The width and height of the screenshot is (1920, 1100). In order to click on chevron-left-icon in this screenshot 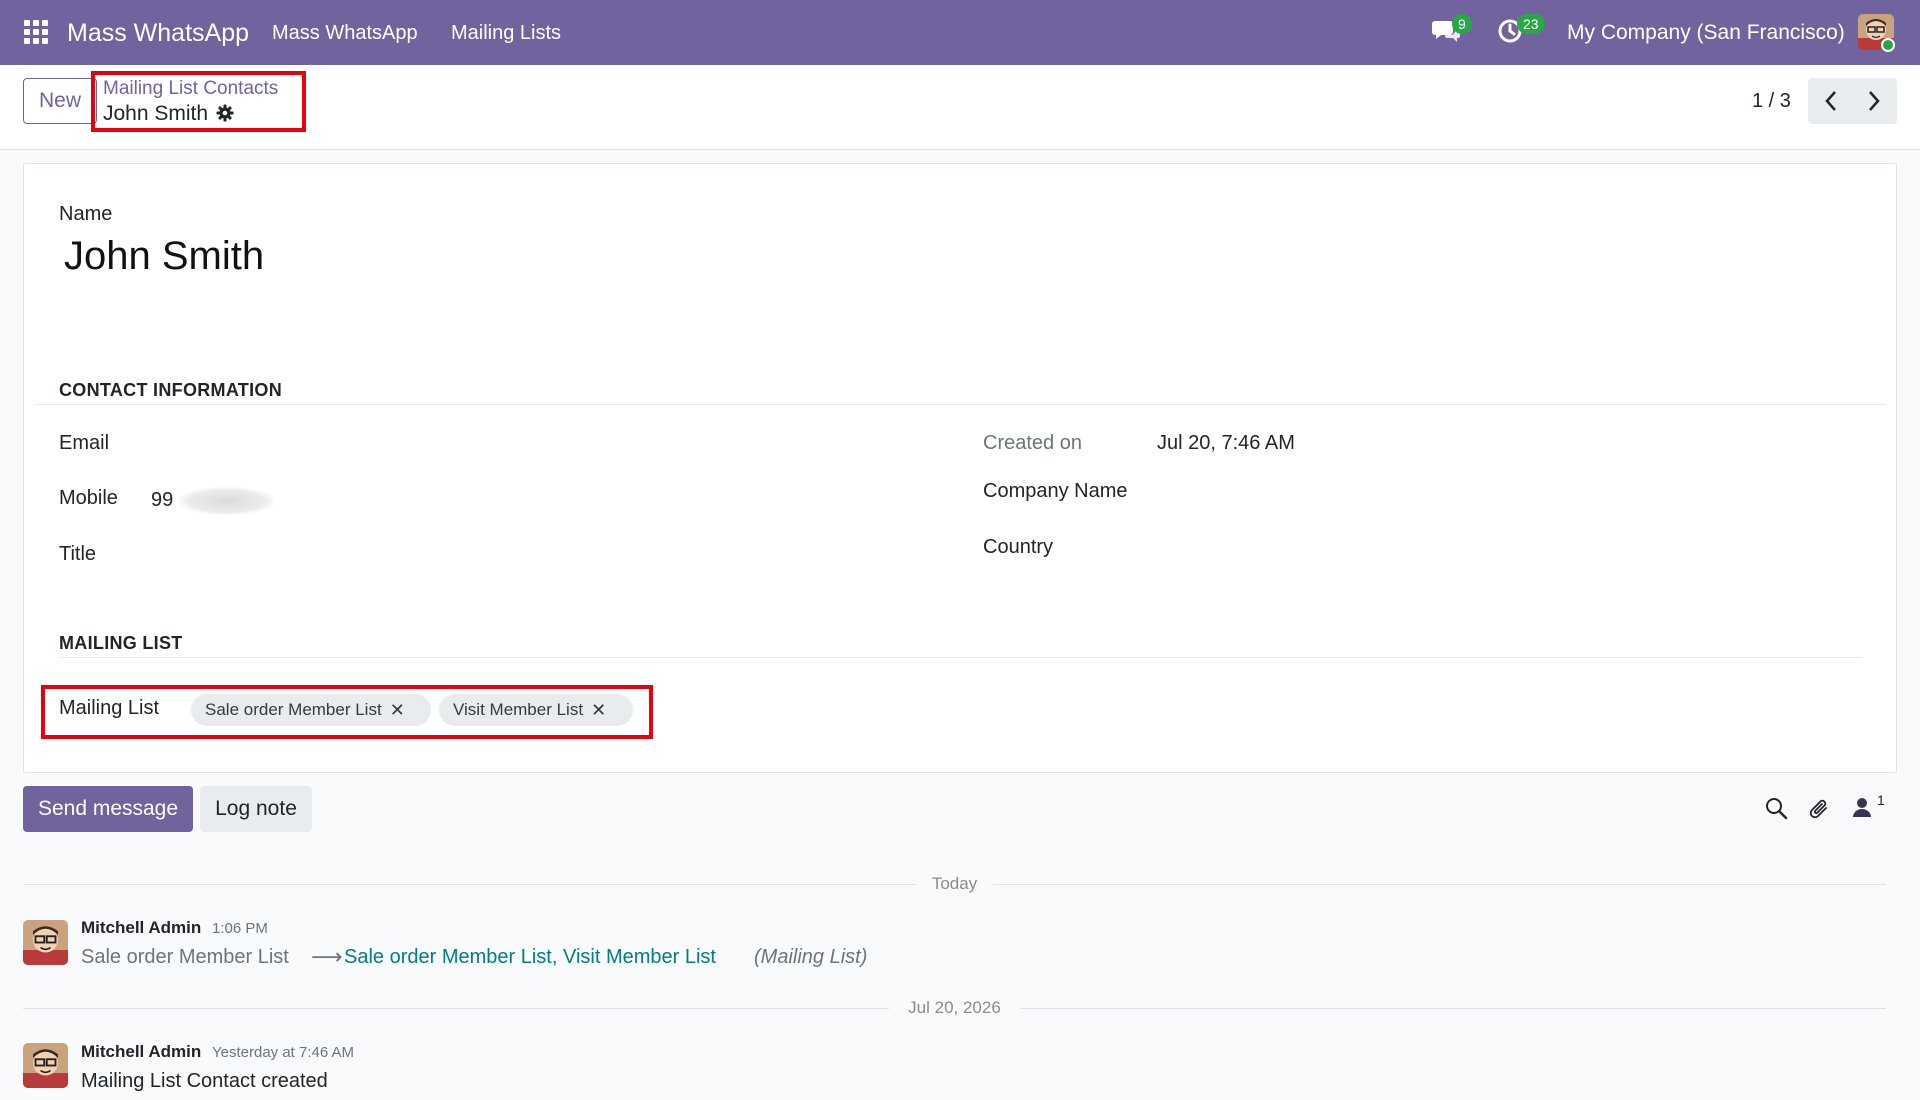, I will do `click(1830, 101)`.